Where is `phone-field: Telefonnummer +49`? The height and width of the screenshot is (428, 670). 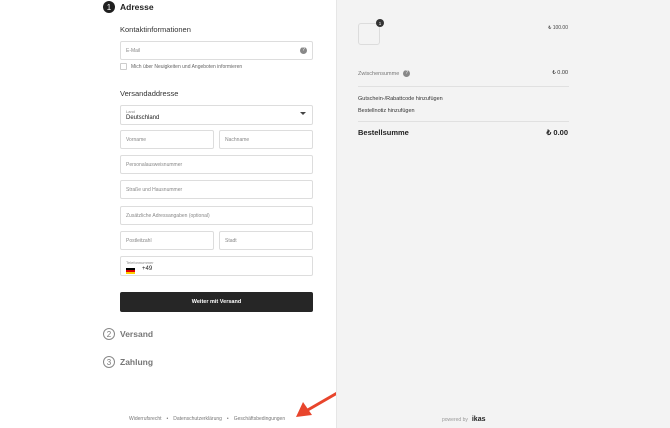 phone-field: Telefonnummer +49 is located at coordinates (216, 266).